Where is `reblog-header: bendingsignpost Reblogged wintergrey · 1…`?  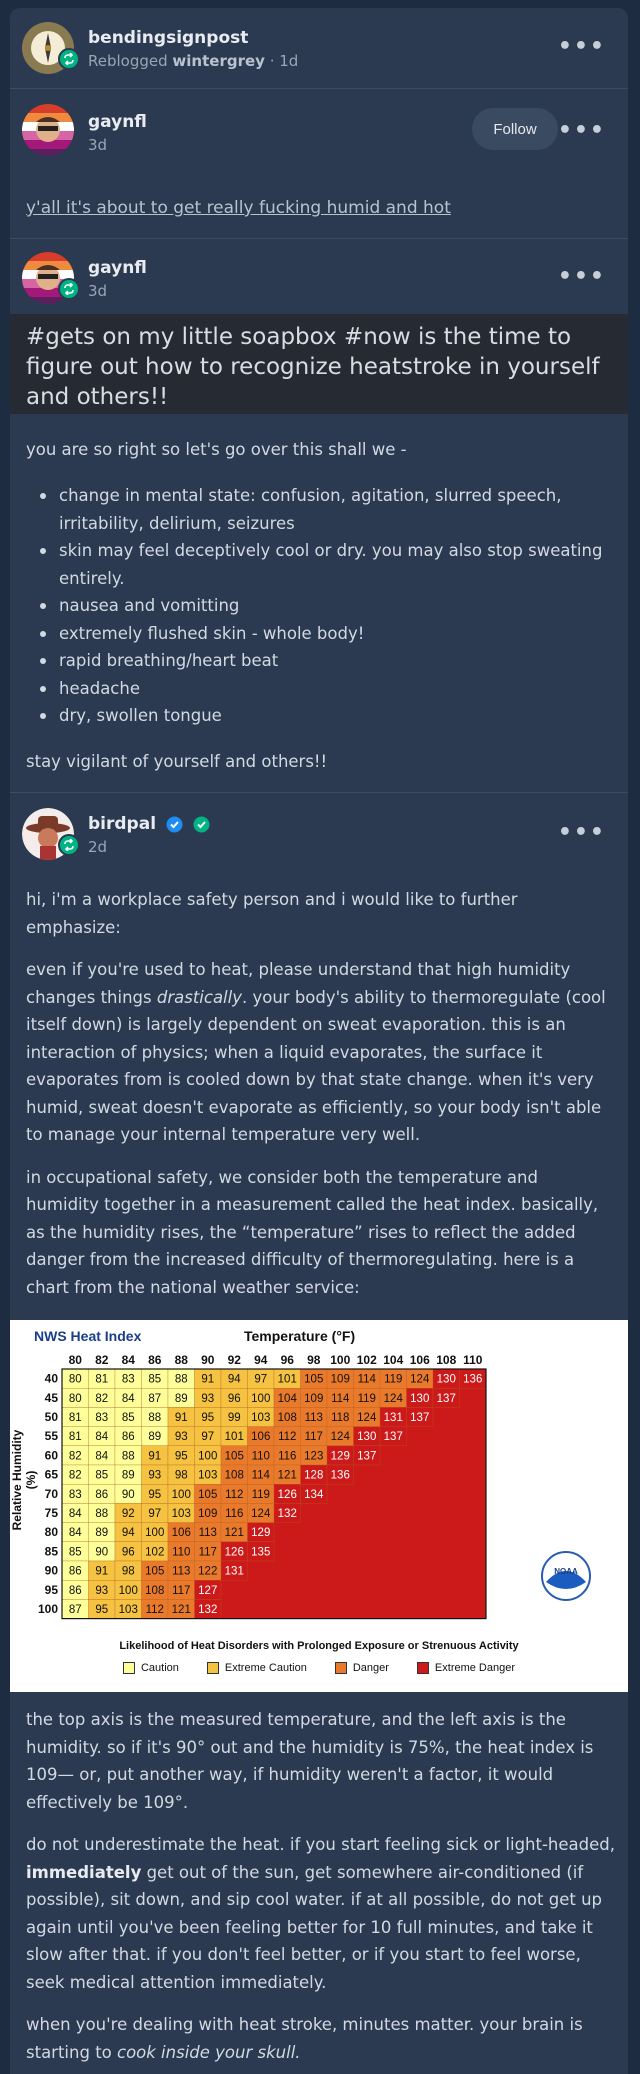
reblog-header: bendingsignpost Reblogged wintergrey · 1… is located at coordinates (319, 48).